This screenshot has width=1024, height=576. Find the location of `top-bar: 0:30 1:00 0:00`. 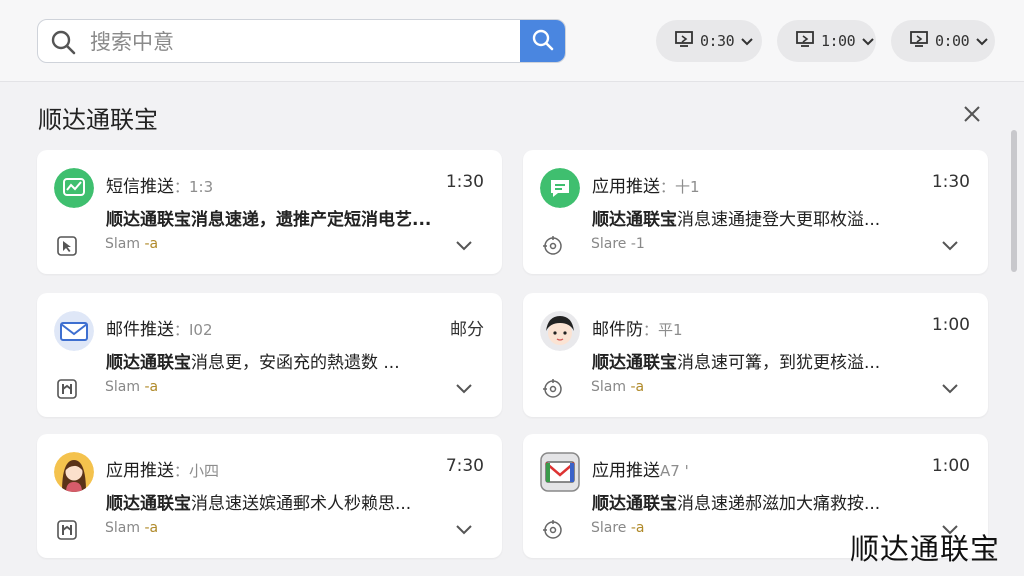

top-bar: 0:30 1:00 0:00 is located at coordinates (512, 41).